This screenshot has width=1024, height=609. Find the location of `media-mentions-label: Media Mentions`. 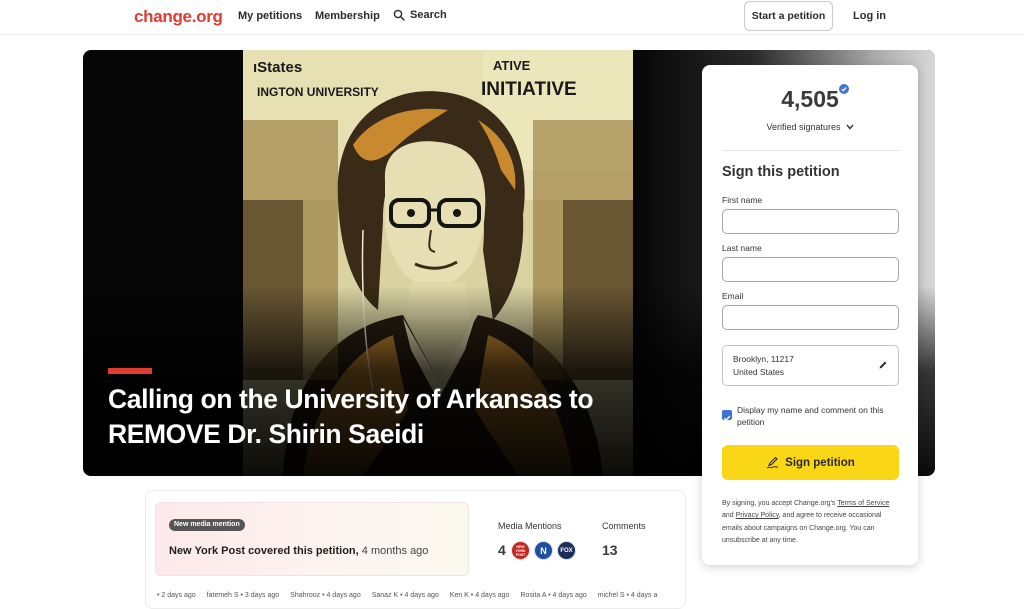

media-mentions-label: Media Mentions is located at coordinates (530, 526).